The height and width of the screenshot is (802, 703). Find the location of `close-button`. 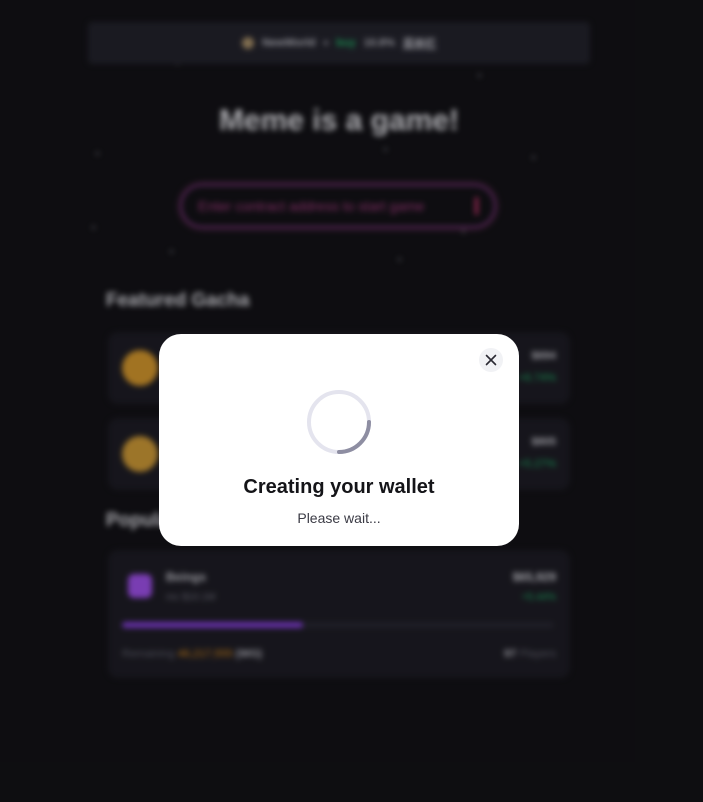

close-button is located at coordinates (491, 360).